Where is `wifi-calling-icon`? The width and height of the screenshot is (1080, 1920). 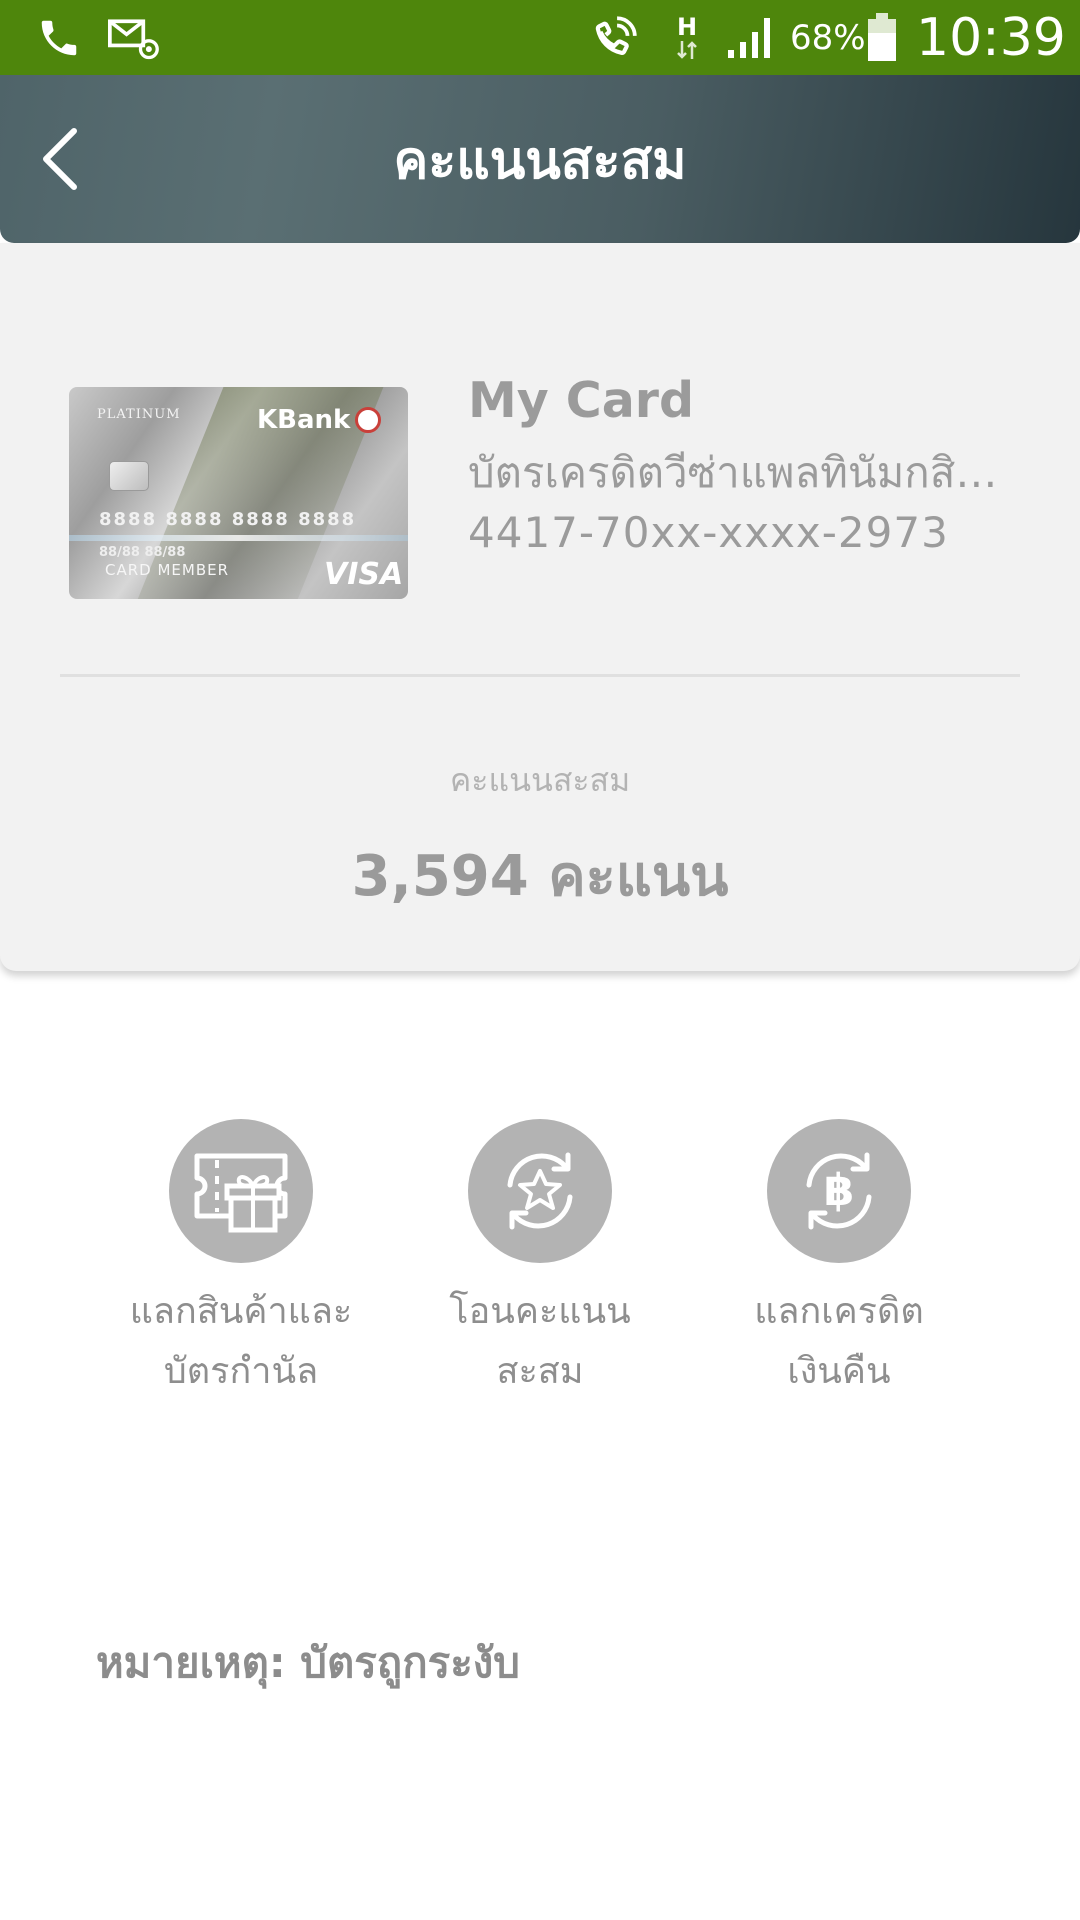
wifi-calling-icon is located at coordinates (615, 37).